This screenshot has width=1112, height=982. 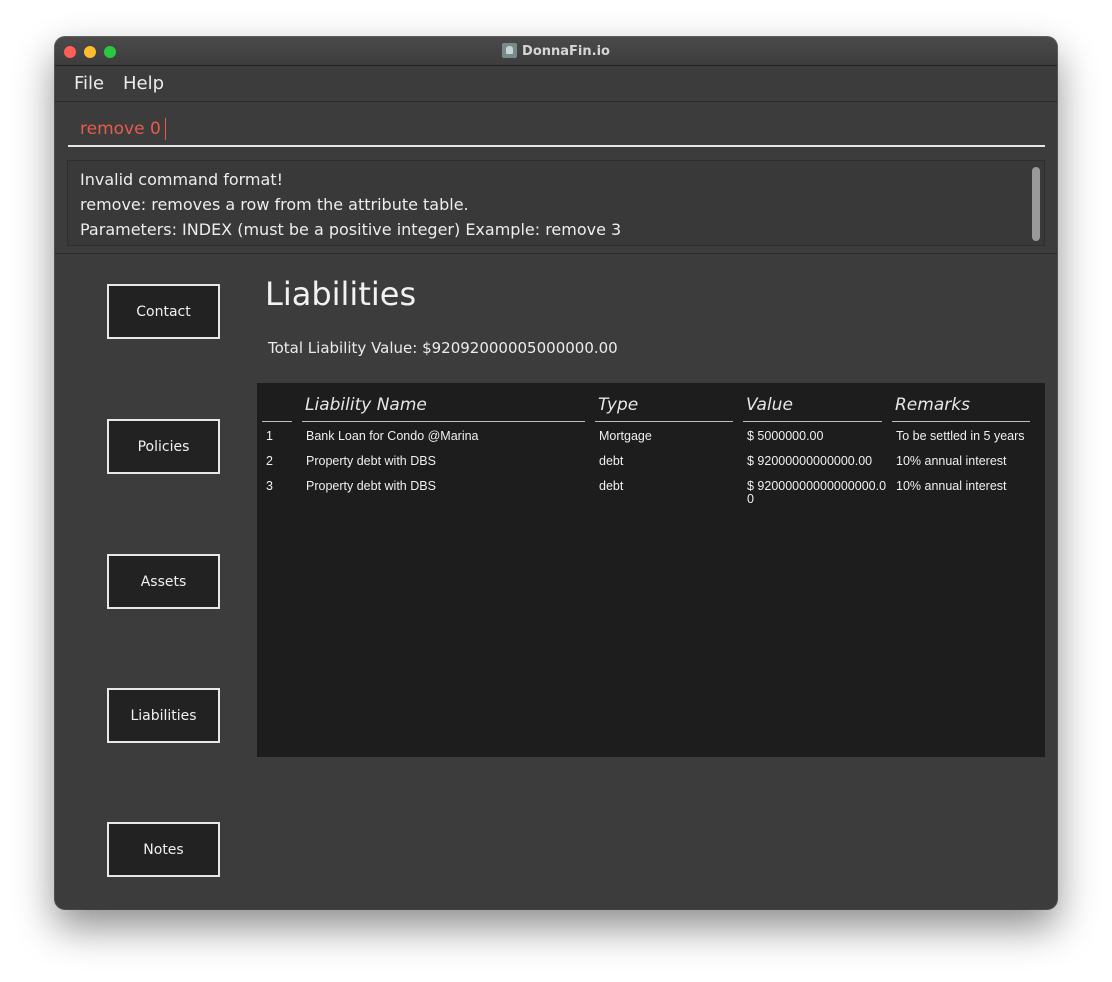 What do you see at coordinates (163, 715) in the screenshot?
I see `liabilities-tab-button: Liabilities` at bounding box center [163, 715].